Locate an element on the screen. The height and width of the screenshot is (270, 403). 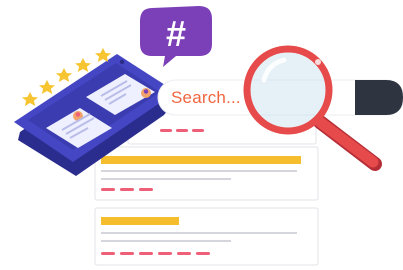
hashtag-symbol: # is located at coordinates (176, 33).